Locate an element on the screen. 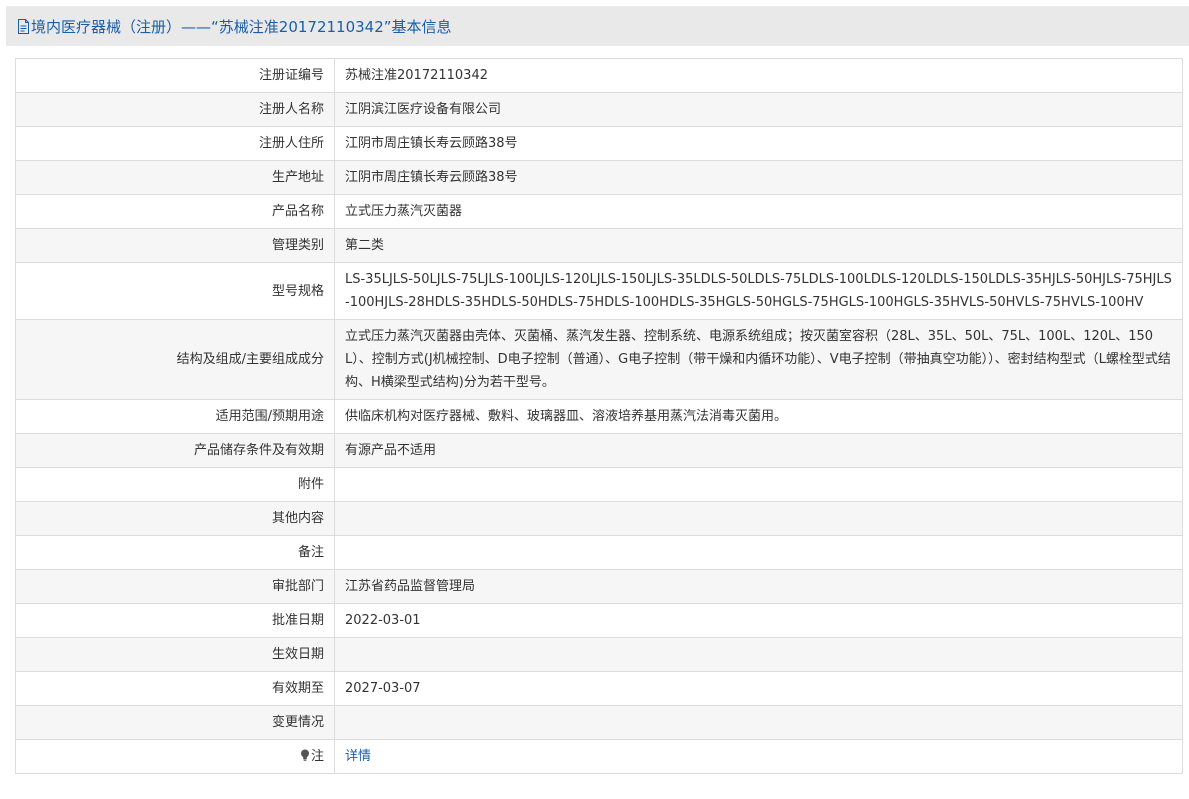 This screenshot has height=799, width=1189. row-label: 注册证编号 is located at coordinates (175, 75).